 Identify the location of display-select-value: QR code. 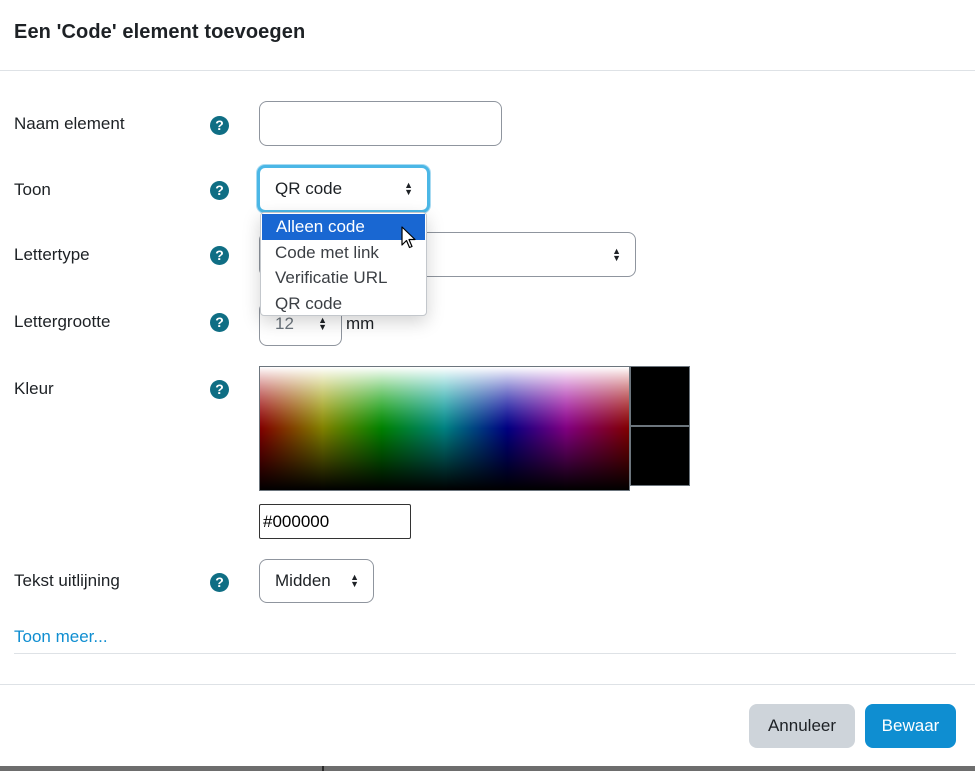
(309, 188).